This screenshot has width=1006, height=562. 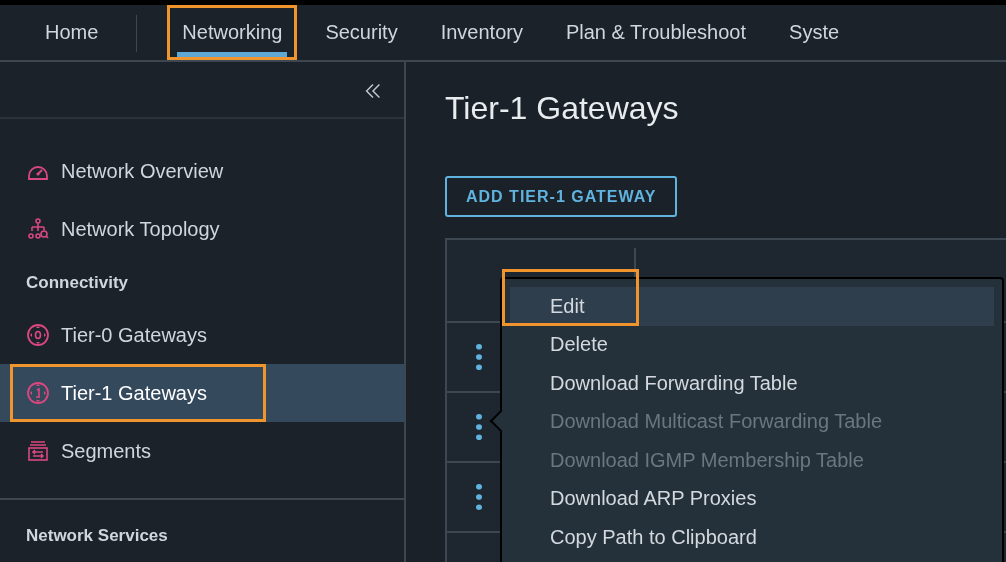 I want to click on nav-tab: Inventory, so click(x=481, y=32).